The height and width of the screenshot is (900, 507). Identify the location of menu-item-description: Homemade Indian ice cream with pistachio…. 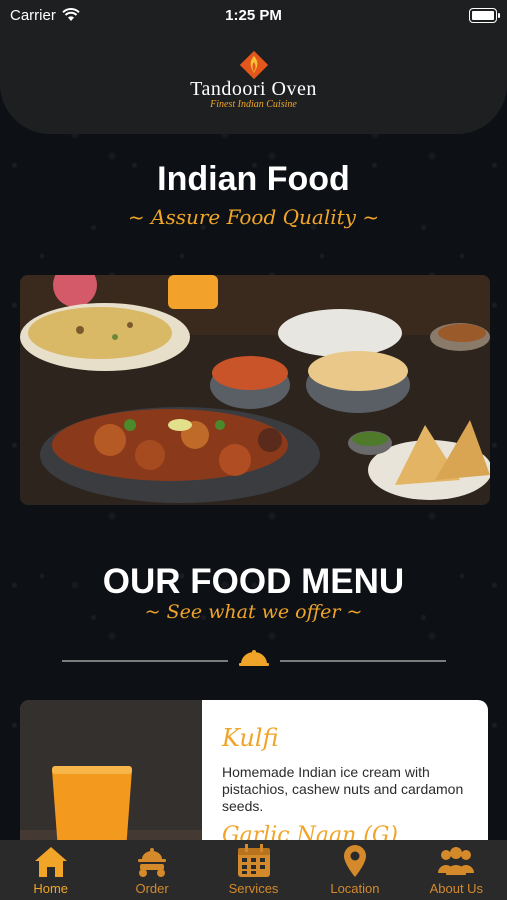
(343, 789).